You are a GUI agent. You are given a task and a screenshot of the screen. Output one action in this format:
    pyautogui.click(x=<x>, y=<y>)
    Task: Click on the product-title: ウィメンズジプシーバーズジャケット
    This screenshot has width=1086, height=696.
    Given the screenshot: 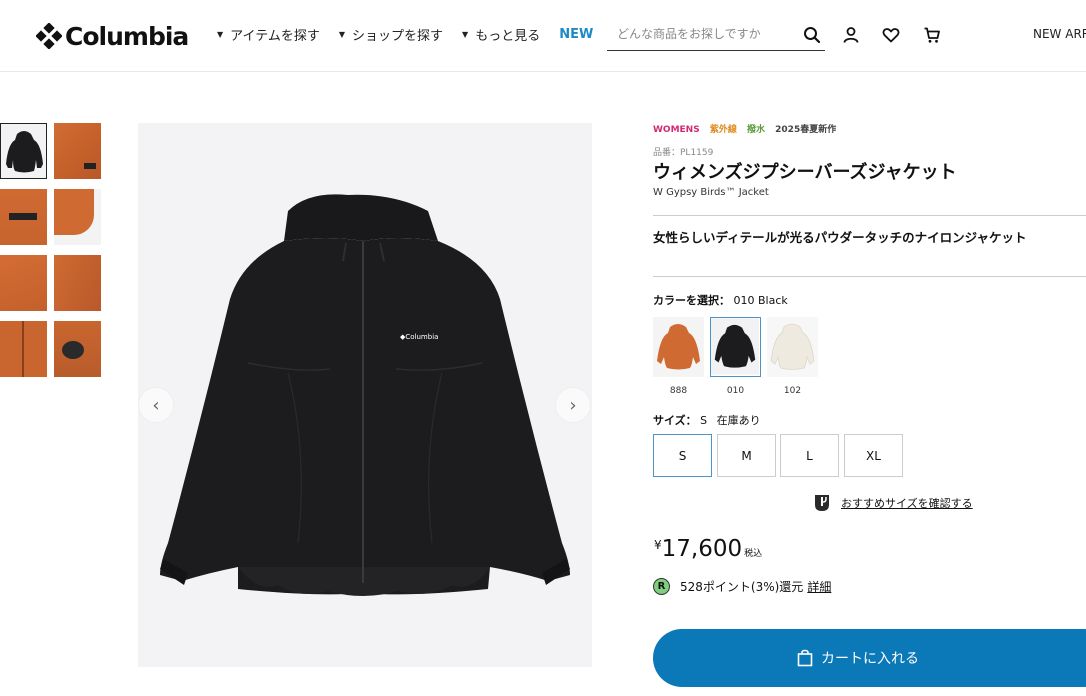 What is the action you would take?
    pyautogui.click(x=805, y=172)
    